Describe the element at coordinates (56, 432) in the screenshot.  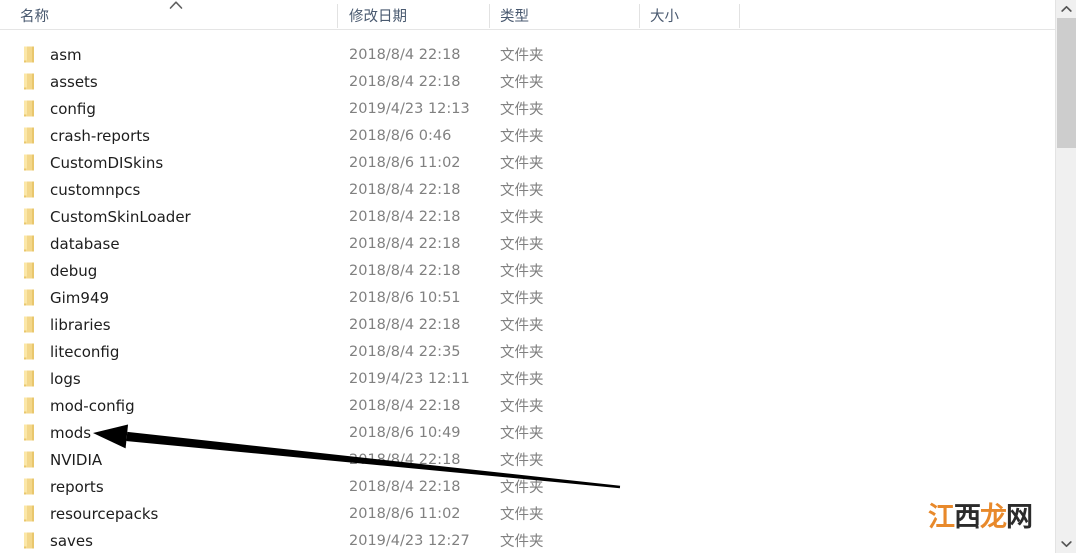
I see `file-name-cell: mods` at that location.